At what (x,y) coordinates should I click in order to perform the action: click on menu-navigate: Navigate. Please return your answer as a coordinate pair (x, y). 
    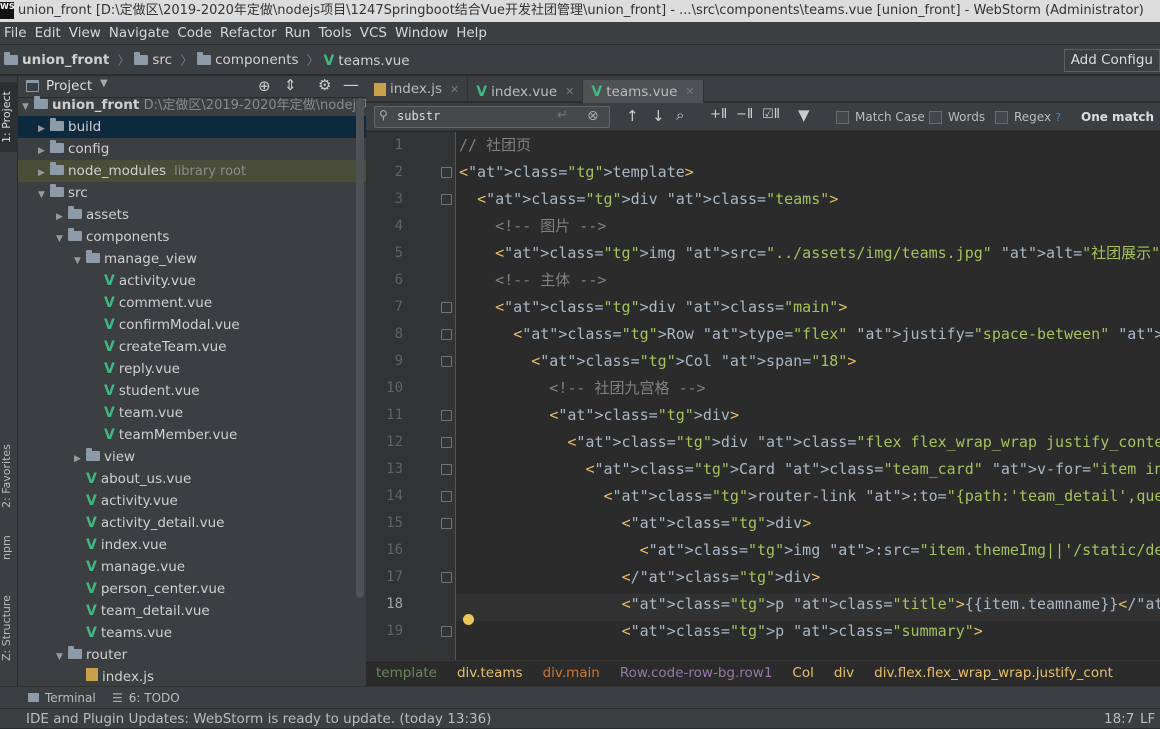
    Looking at the image, I should click on (139, 33).